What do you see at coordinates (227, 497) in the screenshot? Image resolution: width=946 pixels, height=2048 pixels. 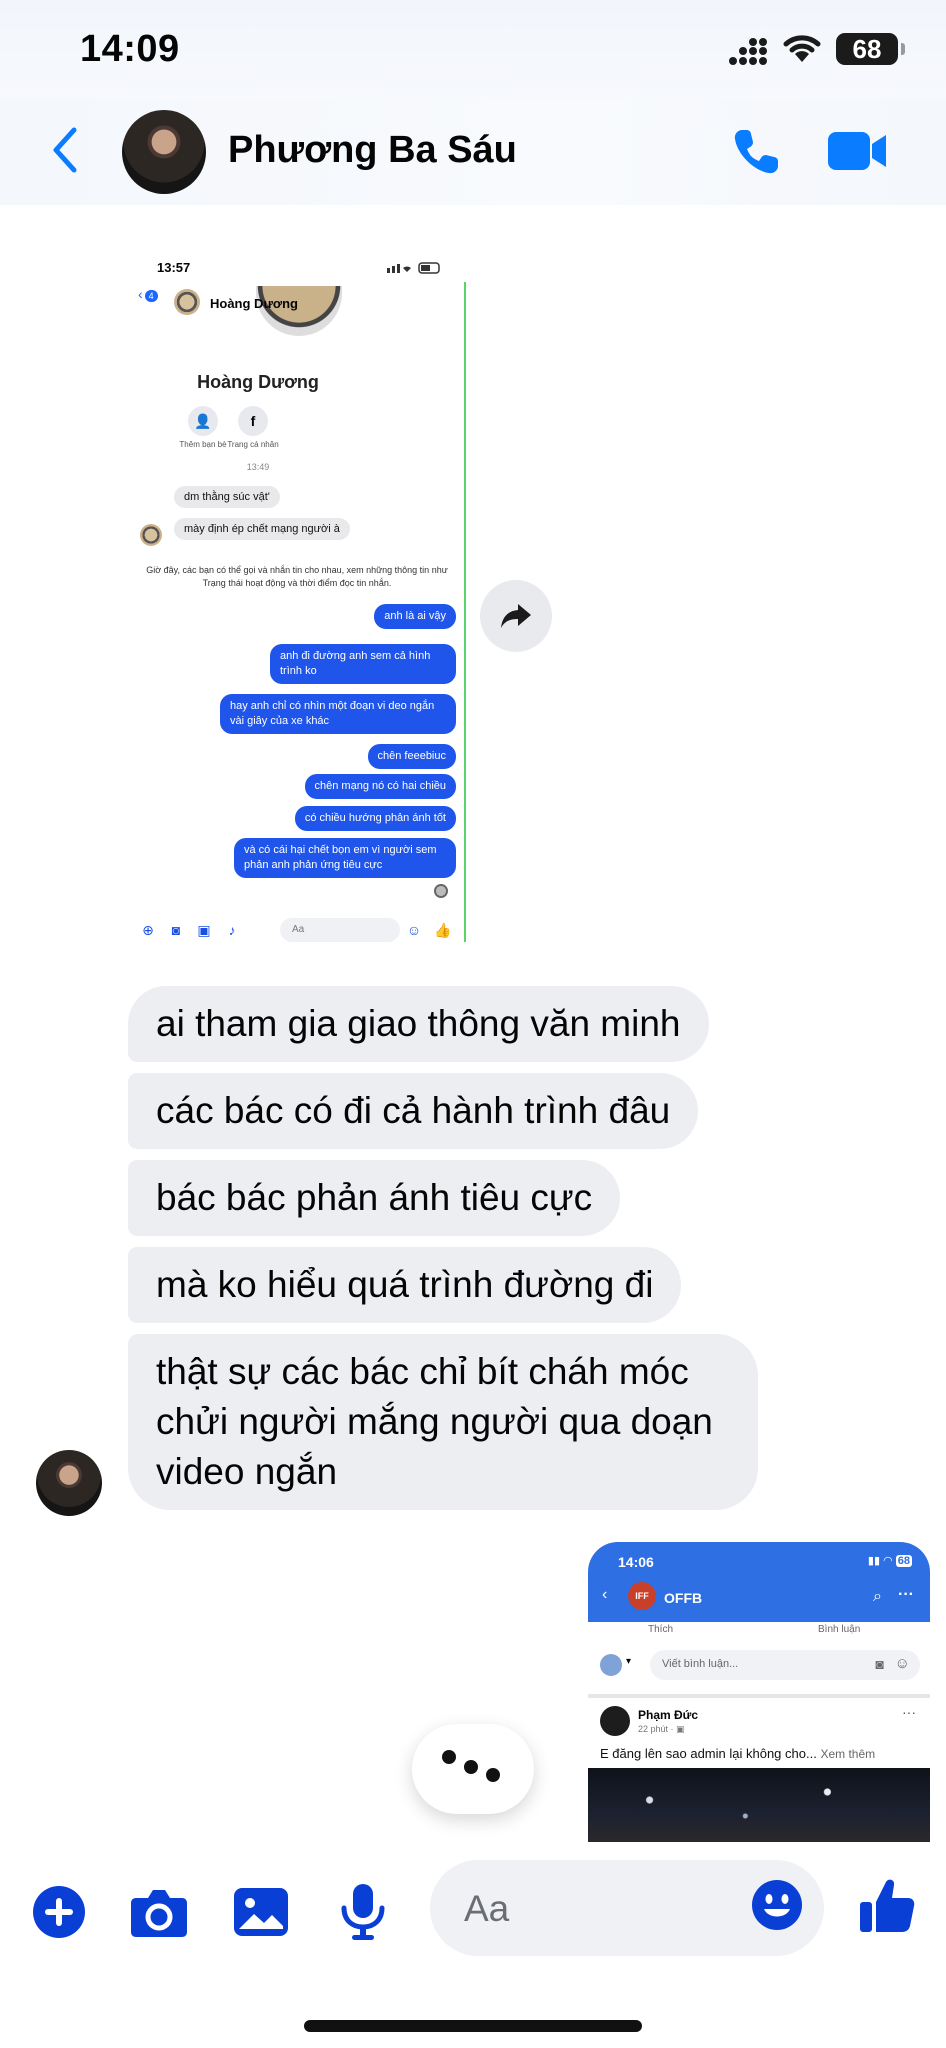 I see `screenshot-incoming-message: dm thằng súc vật'` at bounding box center [227, 497].